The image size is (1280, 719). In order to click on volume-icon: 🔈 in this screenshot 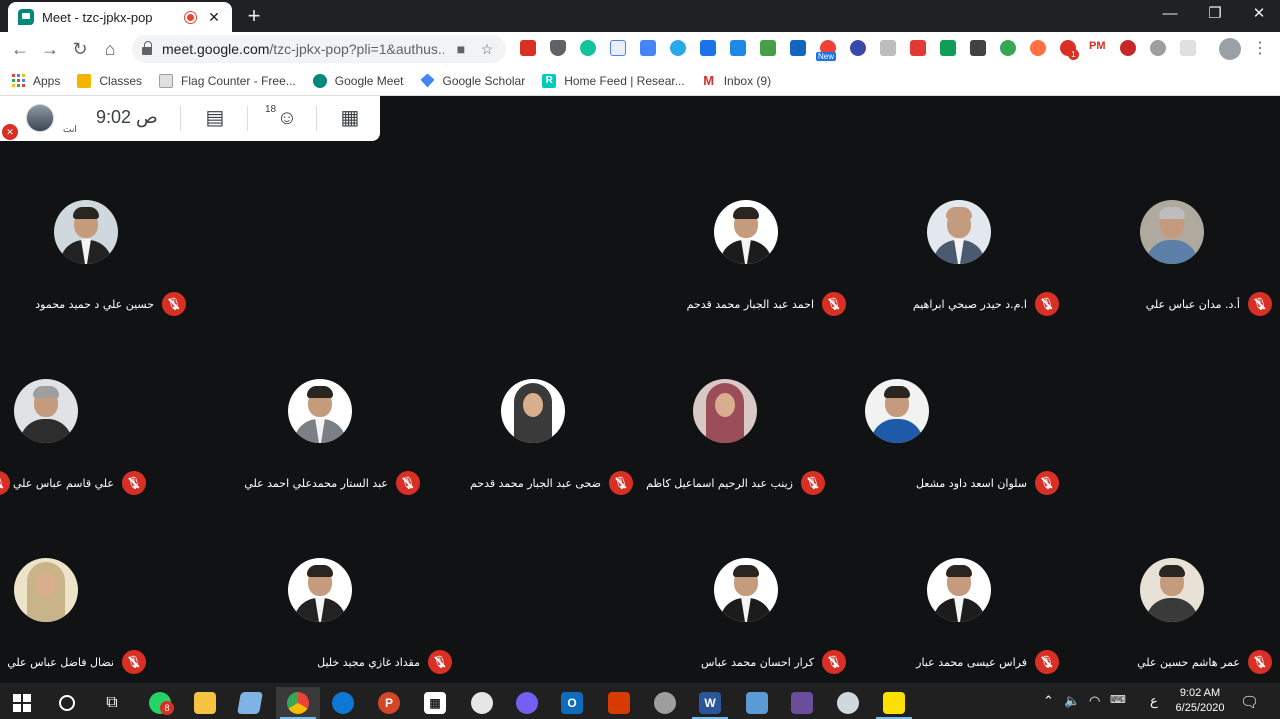, I will do `click(1072, 701)`.